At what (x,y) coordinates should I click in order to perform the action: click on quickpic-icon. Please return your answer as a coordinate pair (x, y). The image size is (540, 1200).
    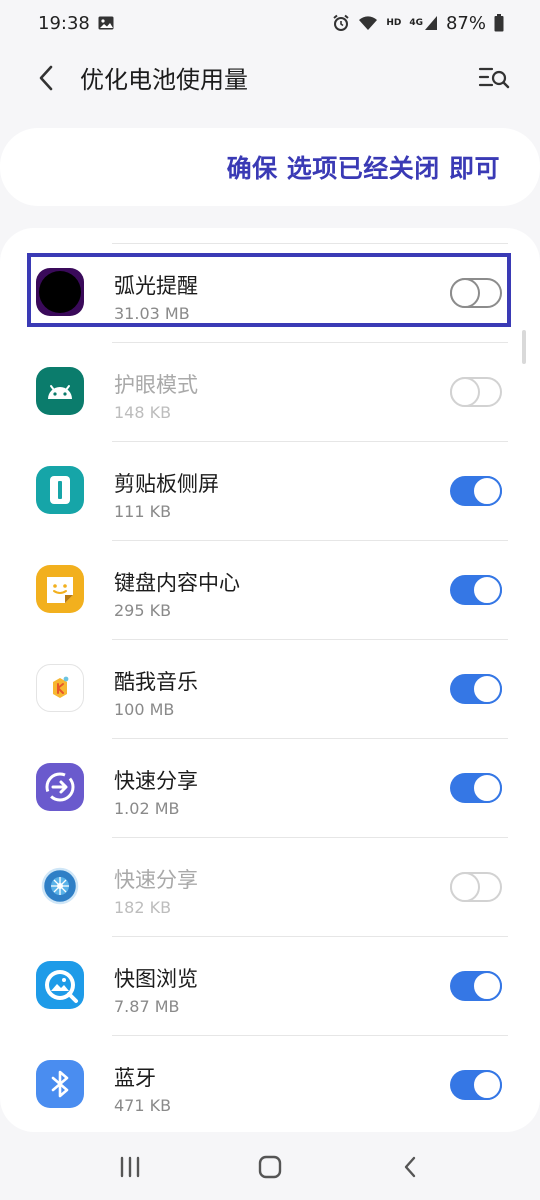
    Looking at the image, I should click on (60, 985).